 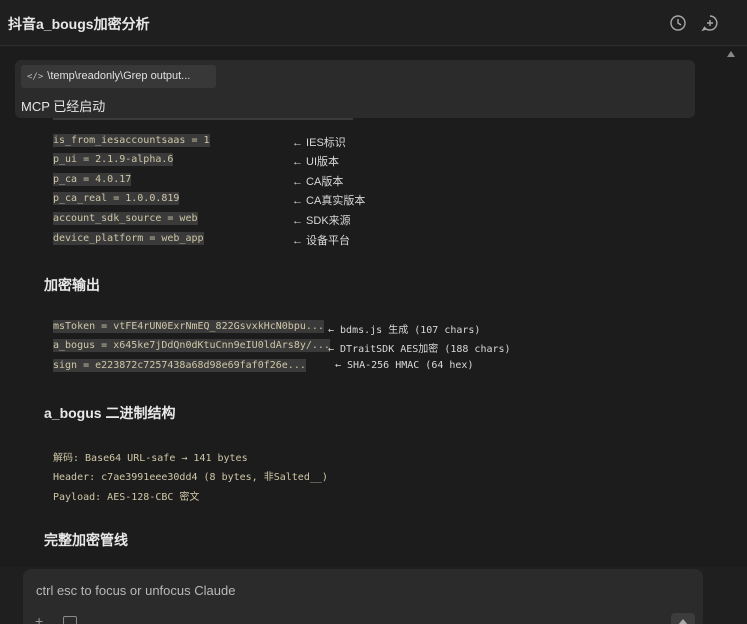 What do you see at coordinates (683, 618) in the screenshot?
I see `send-button` at bounding box center [683, 618].